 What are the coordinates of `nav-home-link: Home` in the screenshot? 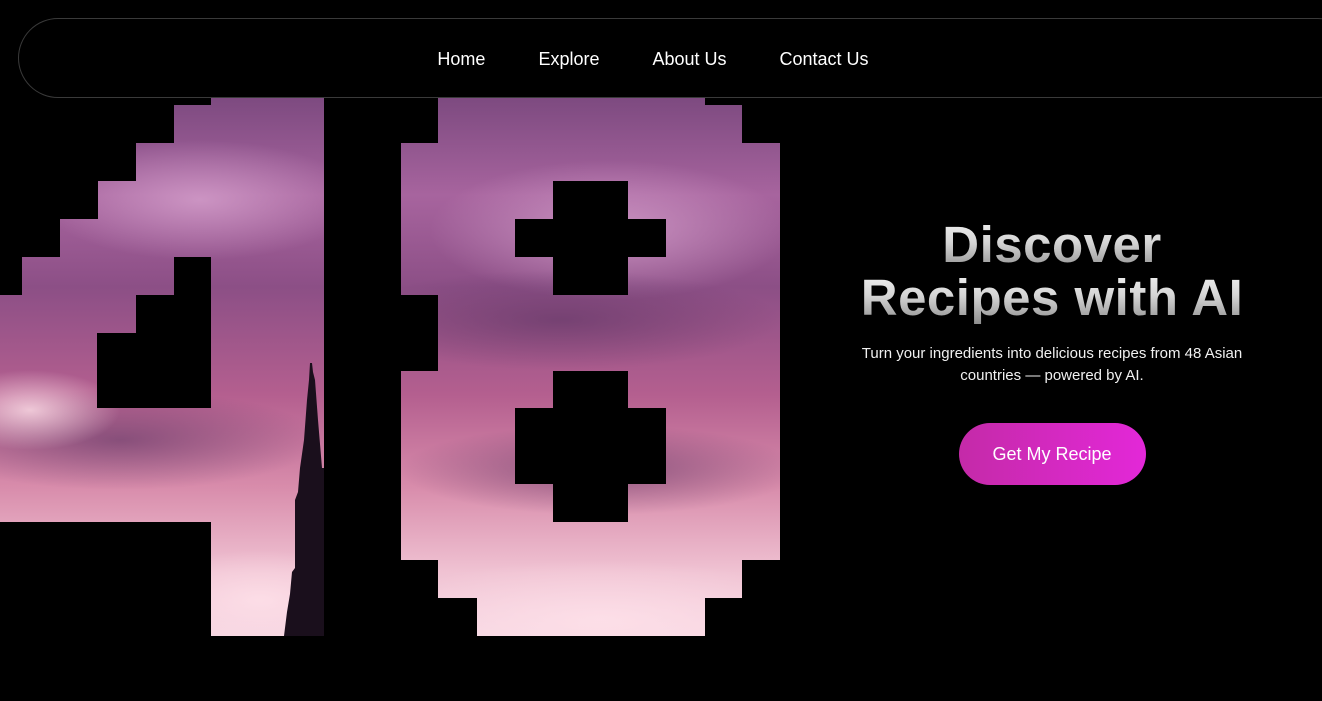 It's located at (461, 59).